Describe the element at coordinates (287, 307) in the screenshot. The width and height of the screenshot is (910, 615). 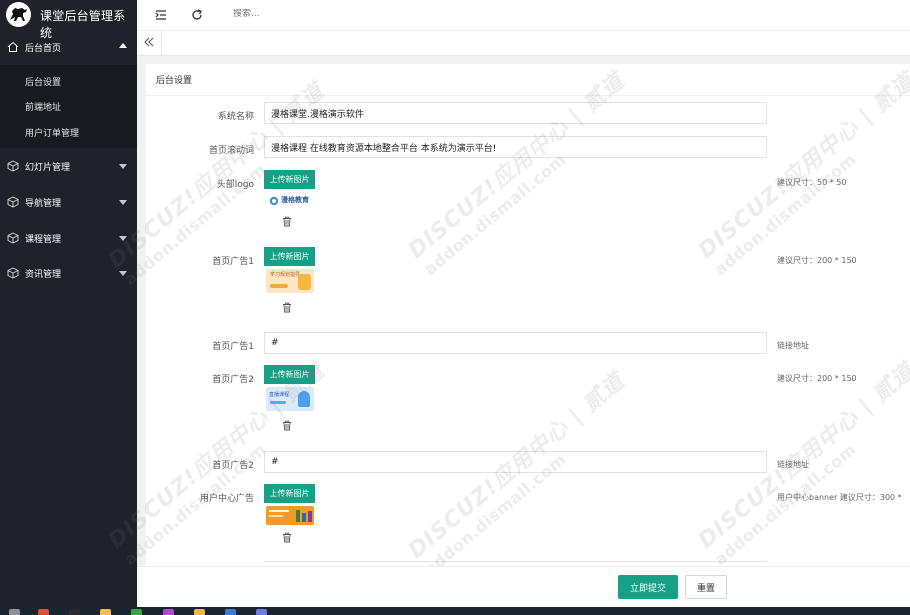
I see `delete-ad1-trash-icon` at that location.